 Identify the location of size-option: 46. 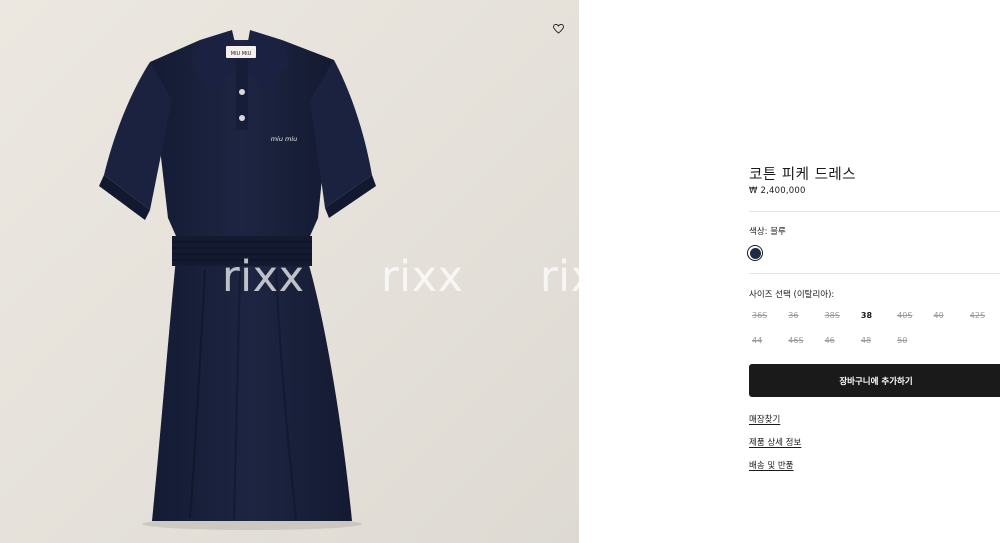
(840, 348).